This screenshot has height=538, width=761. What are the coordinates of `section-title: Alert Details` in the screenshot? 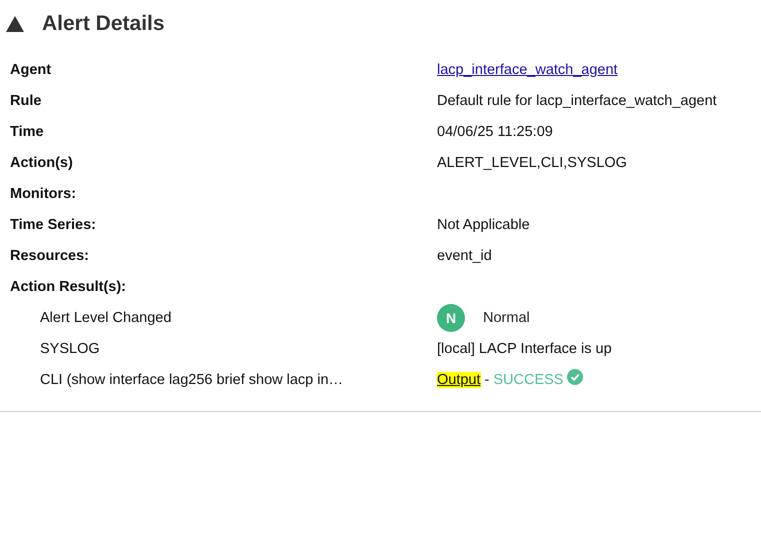 It's located at (103, 24).